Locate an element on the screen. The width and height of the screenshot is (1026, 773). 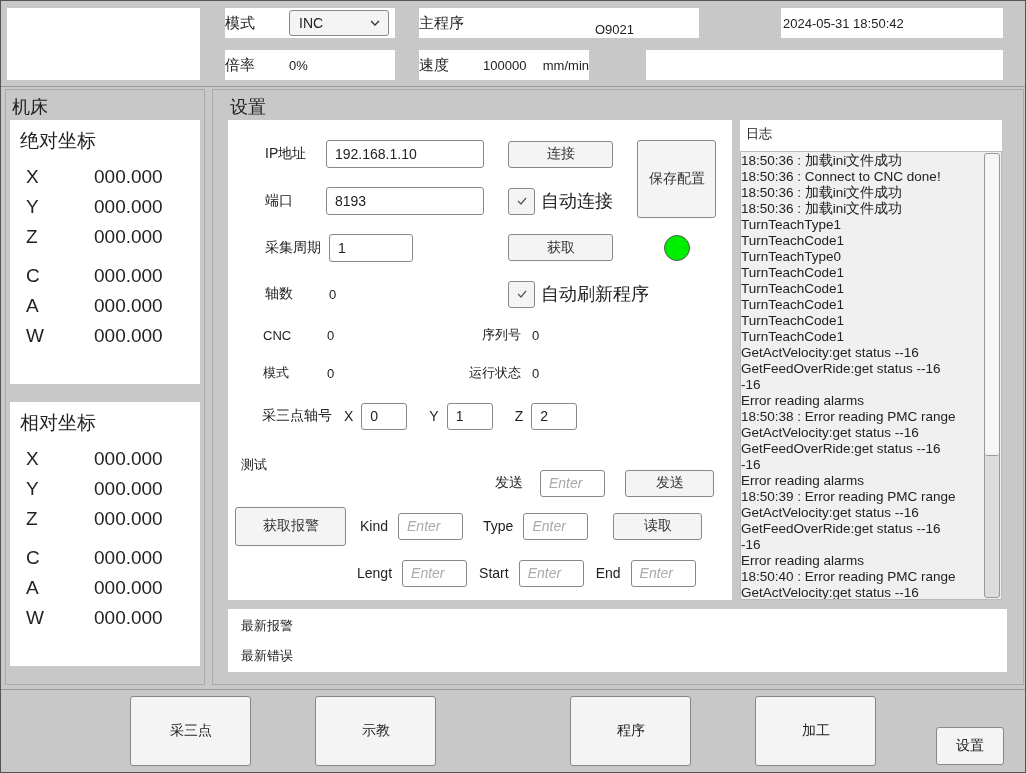
latest-error-label: 最新错误 is located at coordinates (267, 655).